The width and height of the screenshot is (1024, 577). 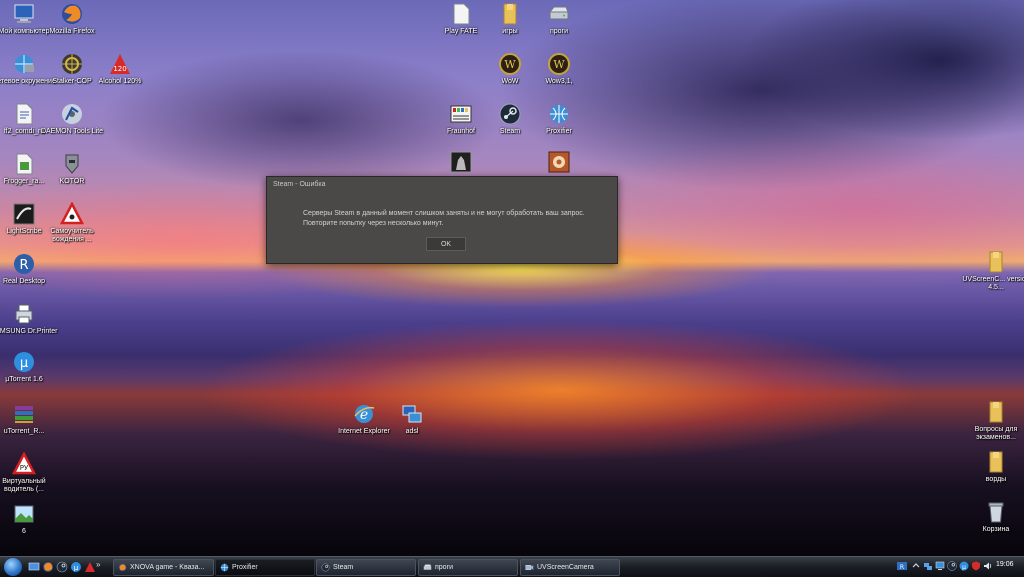 I want to click on desktop-icon-programs-drive: проги, so click(x=559, y=19).